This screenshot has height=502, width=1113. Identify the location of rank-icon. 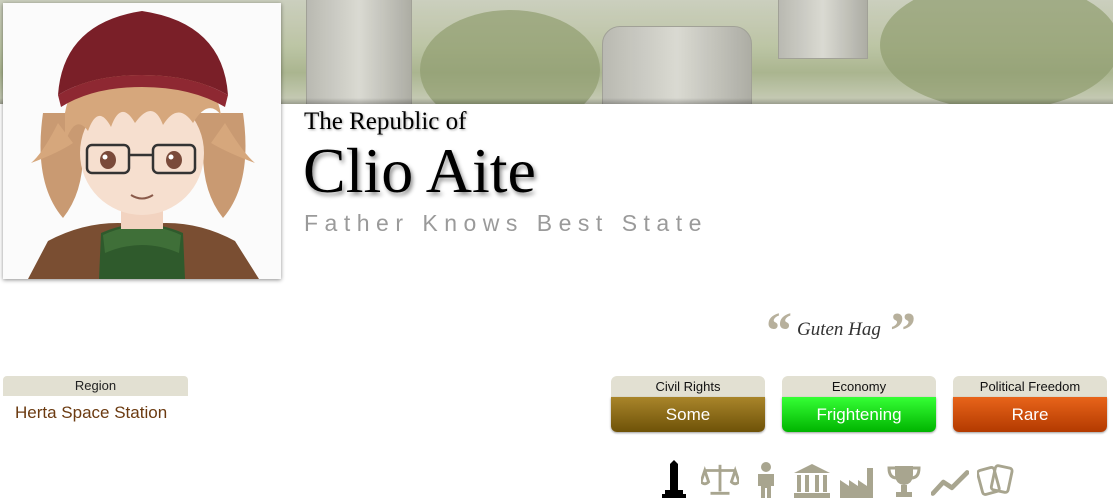
(812, 478).